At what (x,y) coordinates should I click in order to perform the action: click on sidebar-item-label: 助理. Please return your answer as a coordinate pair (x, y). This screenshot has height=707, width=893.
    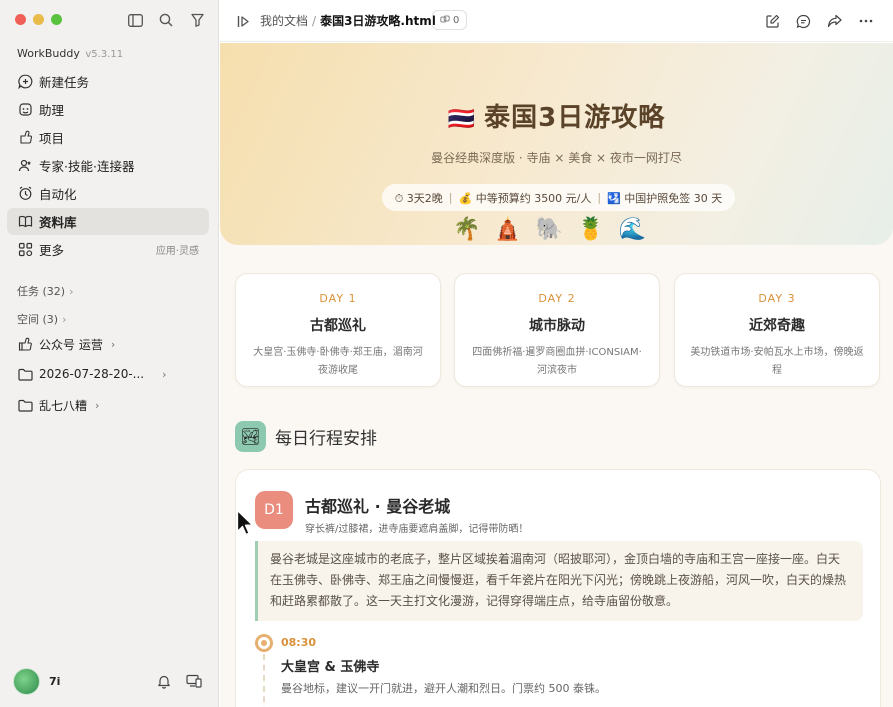
    Looking at the image, I should click on (52, 110).